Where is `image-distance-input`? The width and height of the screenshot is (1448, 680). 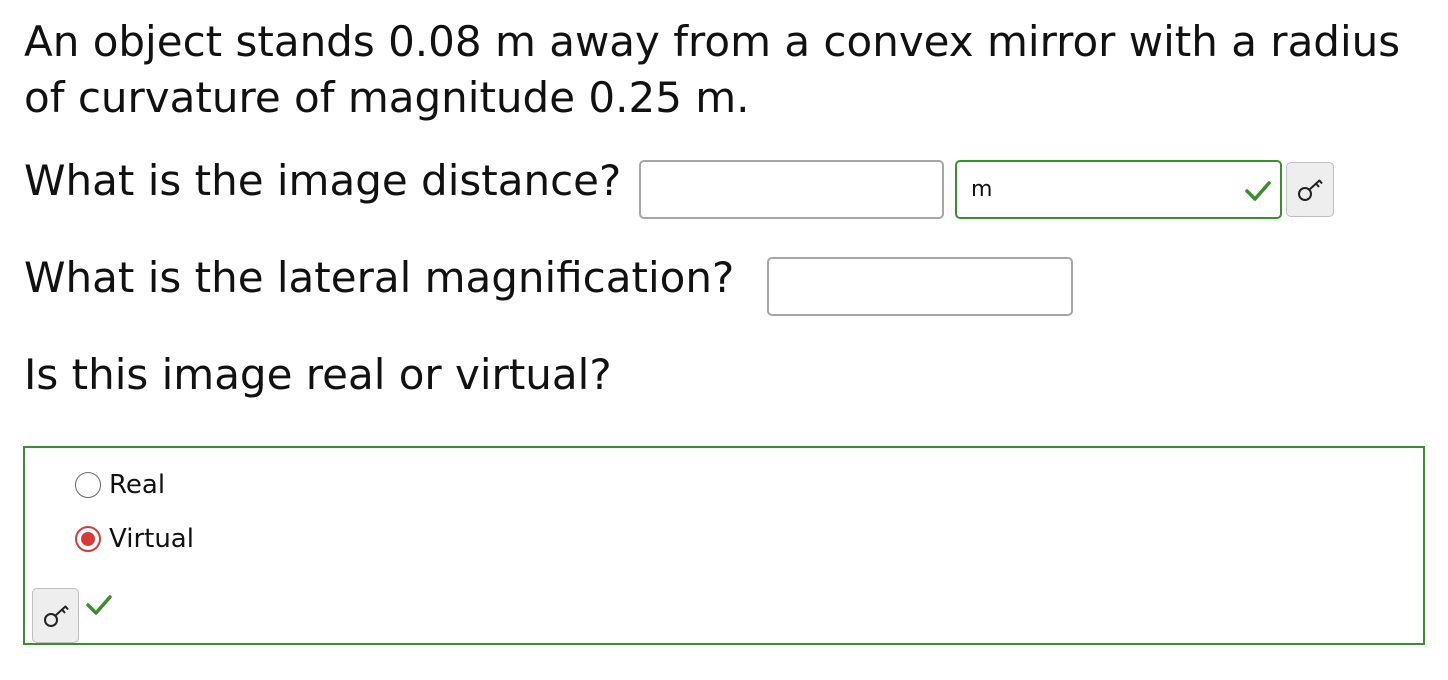 image-distance-input is located at coordinates (791, 189).